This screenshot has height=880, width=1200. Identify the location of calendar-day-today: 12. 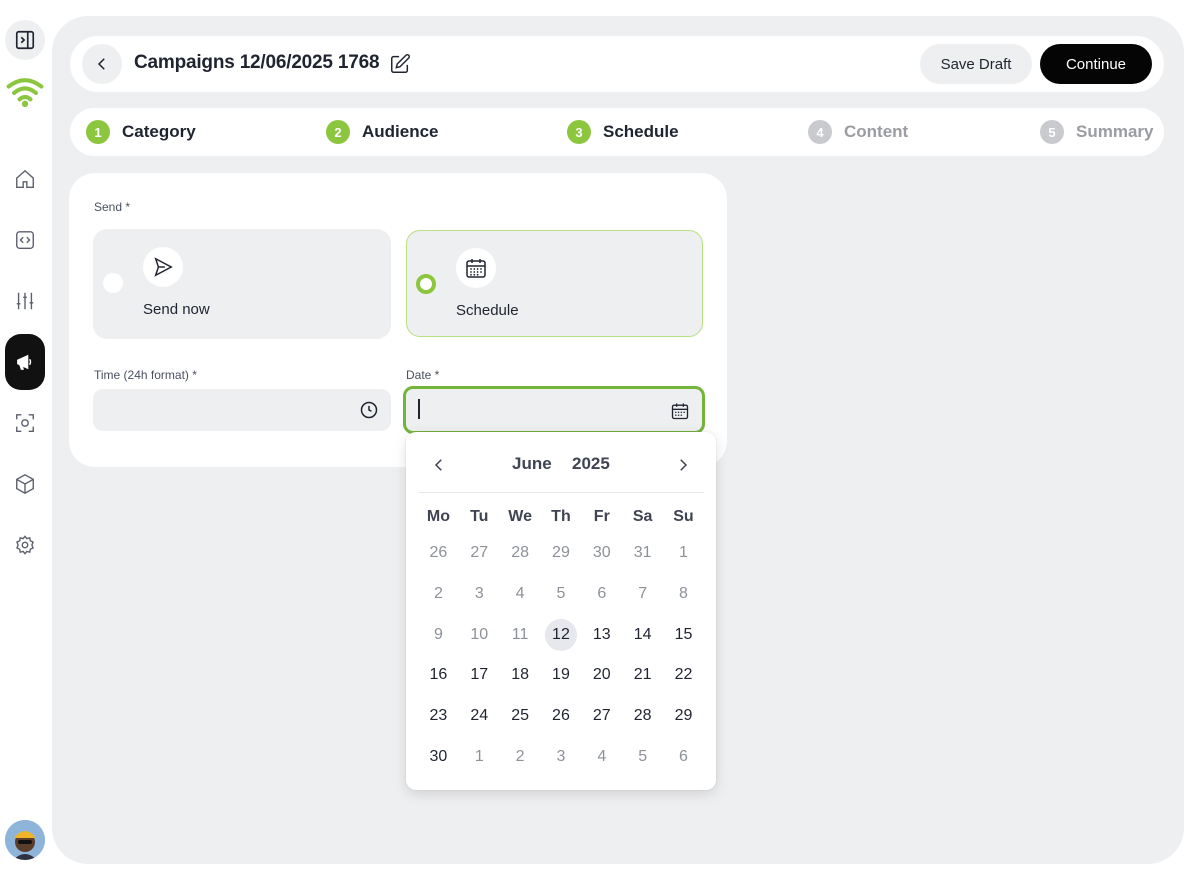
(561, 634).